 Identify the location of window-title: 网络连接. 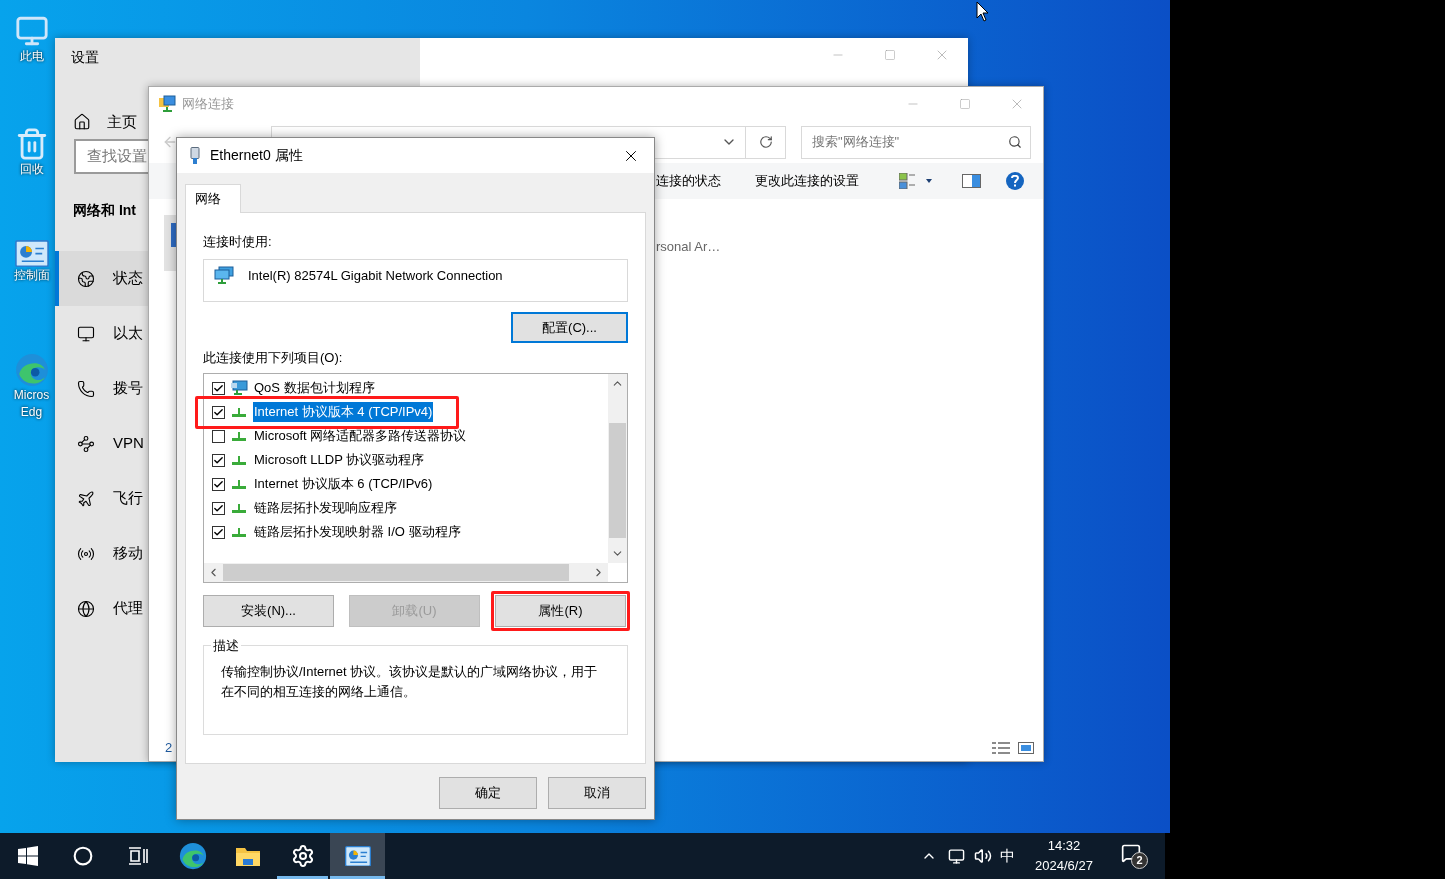
(208, 104).